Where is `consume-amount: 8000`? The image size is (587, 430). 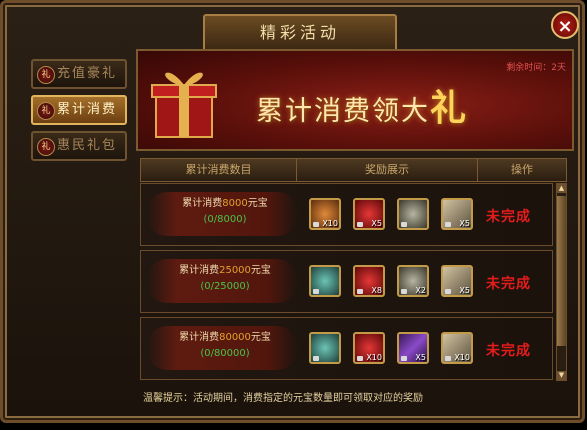
consume-amount: 8000 is located at coordinates (235, 203).